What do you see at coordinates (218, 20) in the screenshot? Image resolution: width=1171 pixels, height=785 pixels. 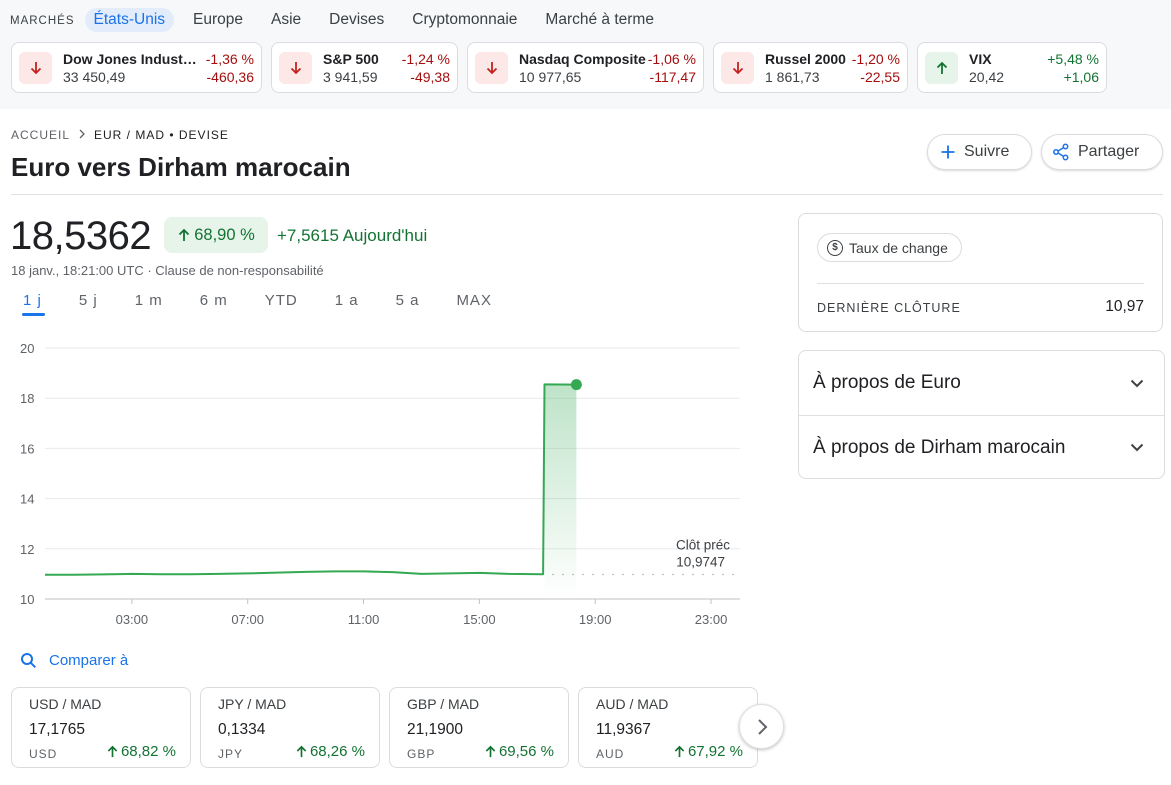 I see `tab-europe: Europe` at bounding box center [218, 20].